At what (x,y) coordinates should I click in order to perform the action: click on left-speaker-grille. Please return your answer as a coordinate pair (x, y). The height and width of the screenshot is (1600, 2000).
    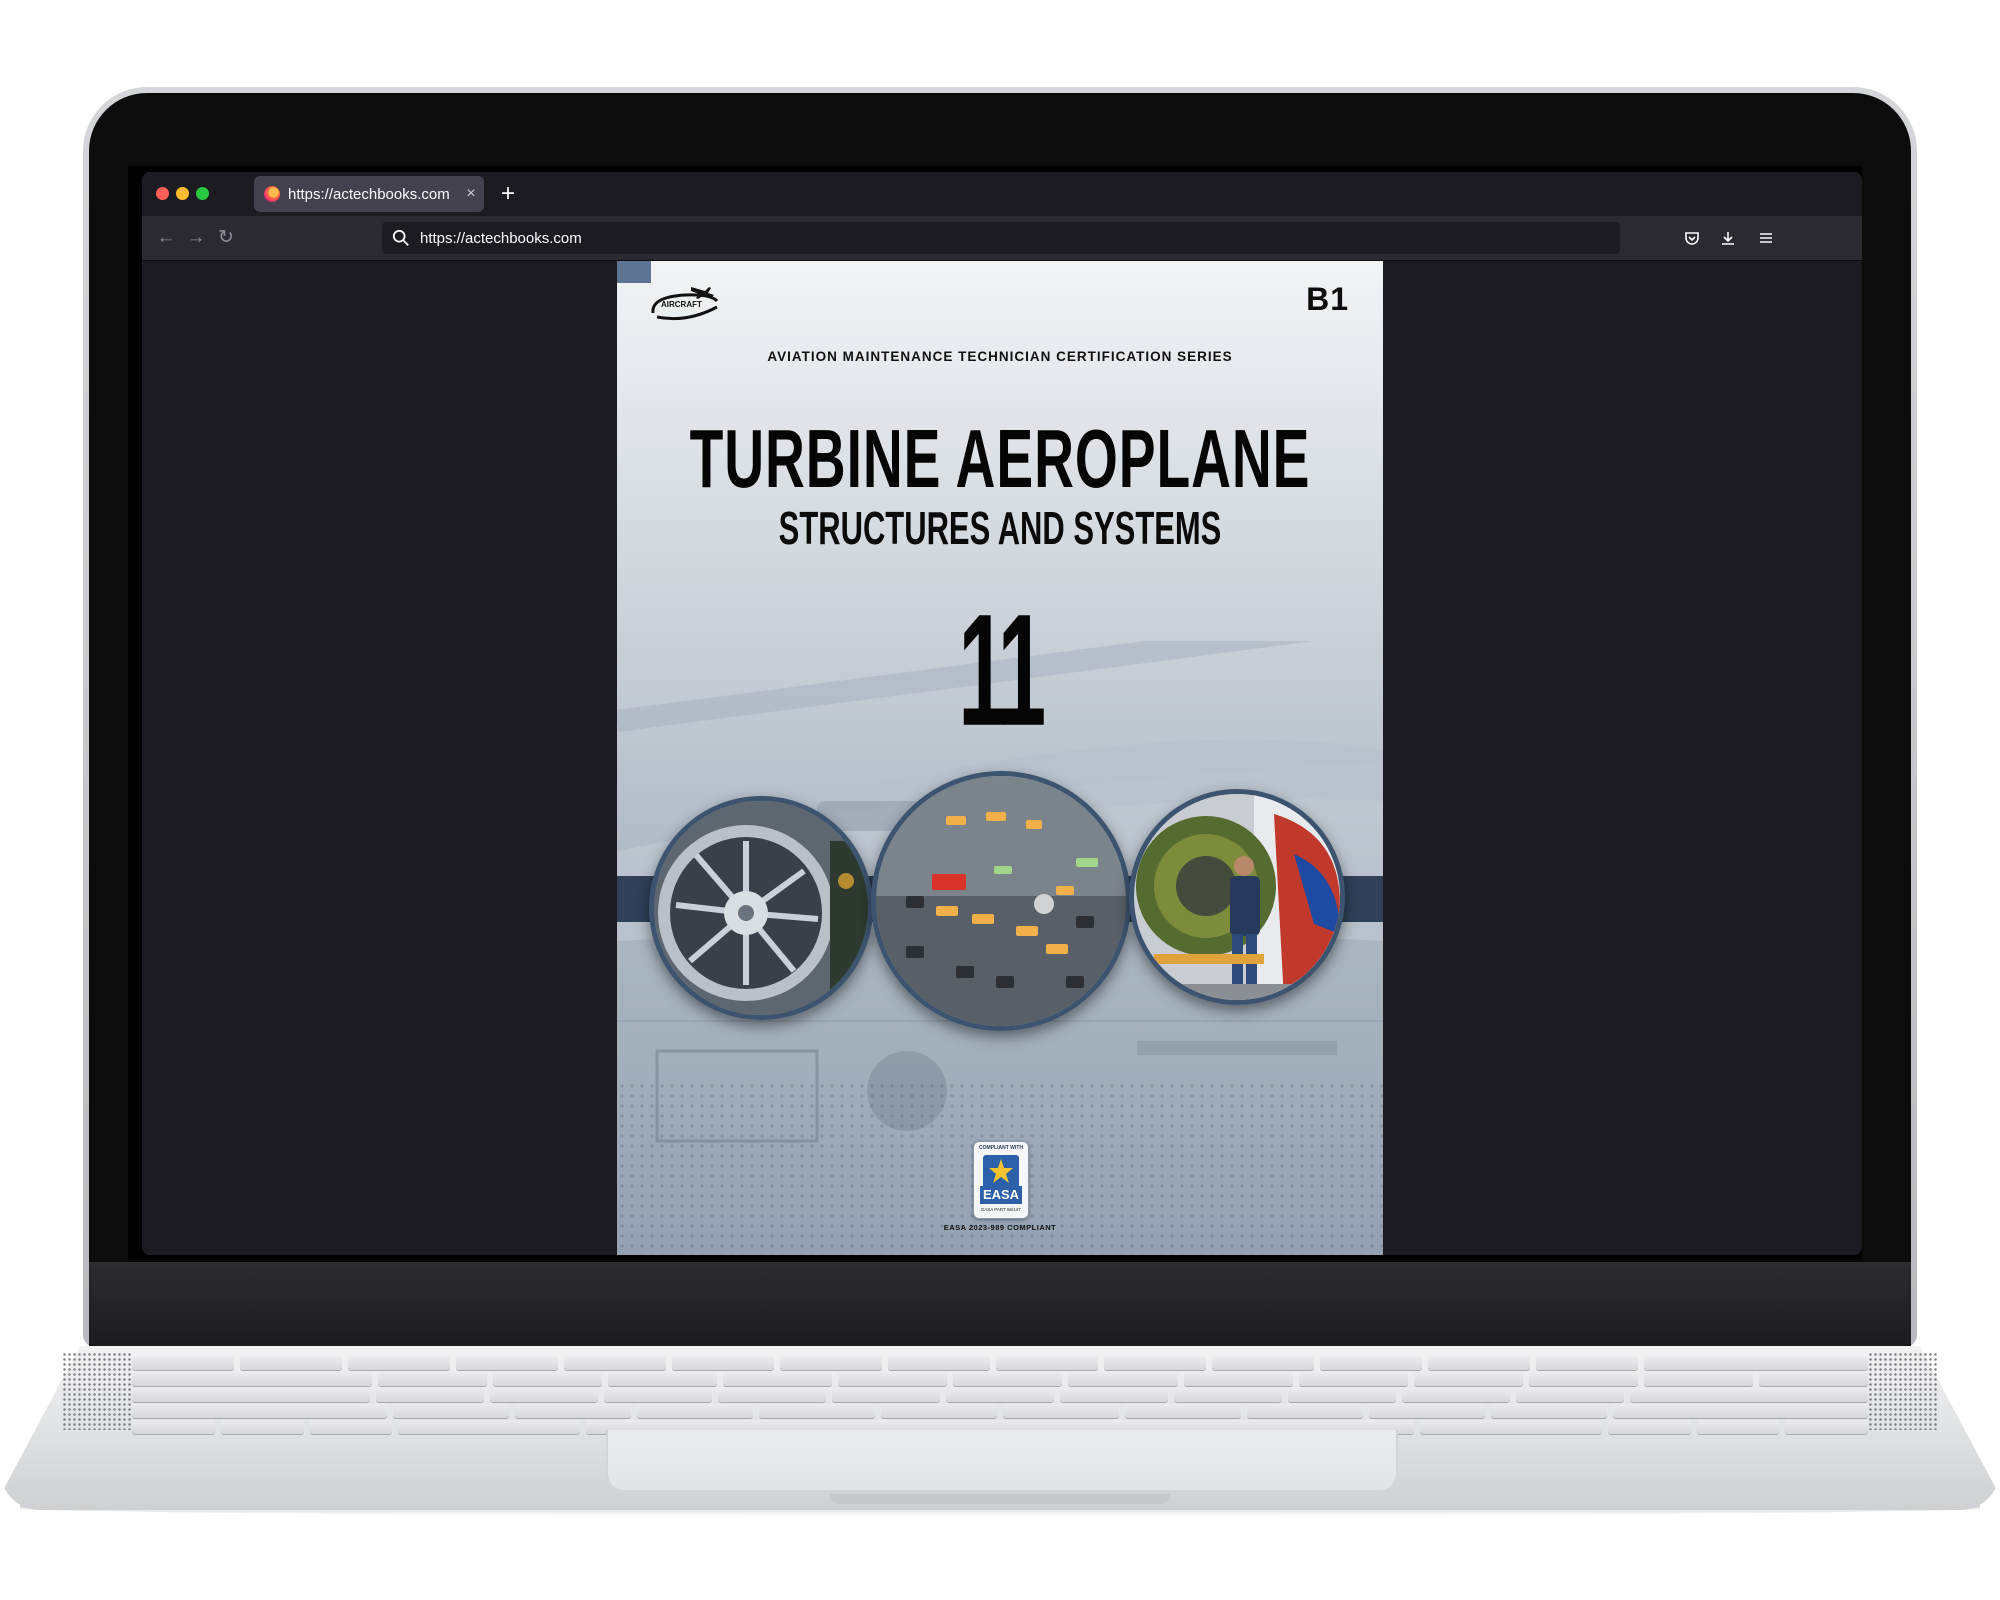
    Looking at the image, I should click on (97, 1391).